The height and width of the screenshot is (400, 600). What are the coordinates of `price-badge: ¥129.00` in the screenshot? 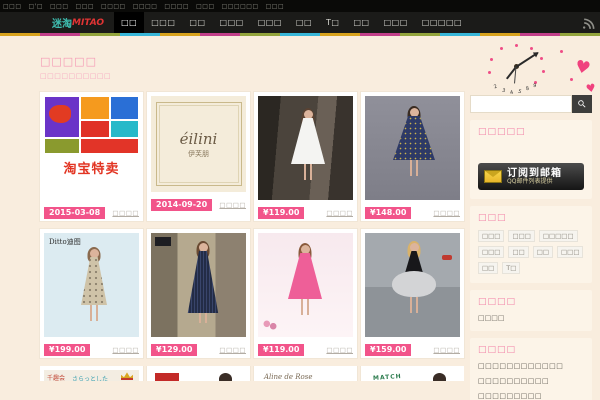 It's located at (174, 350).